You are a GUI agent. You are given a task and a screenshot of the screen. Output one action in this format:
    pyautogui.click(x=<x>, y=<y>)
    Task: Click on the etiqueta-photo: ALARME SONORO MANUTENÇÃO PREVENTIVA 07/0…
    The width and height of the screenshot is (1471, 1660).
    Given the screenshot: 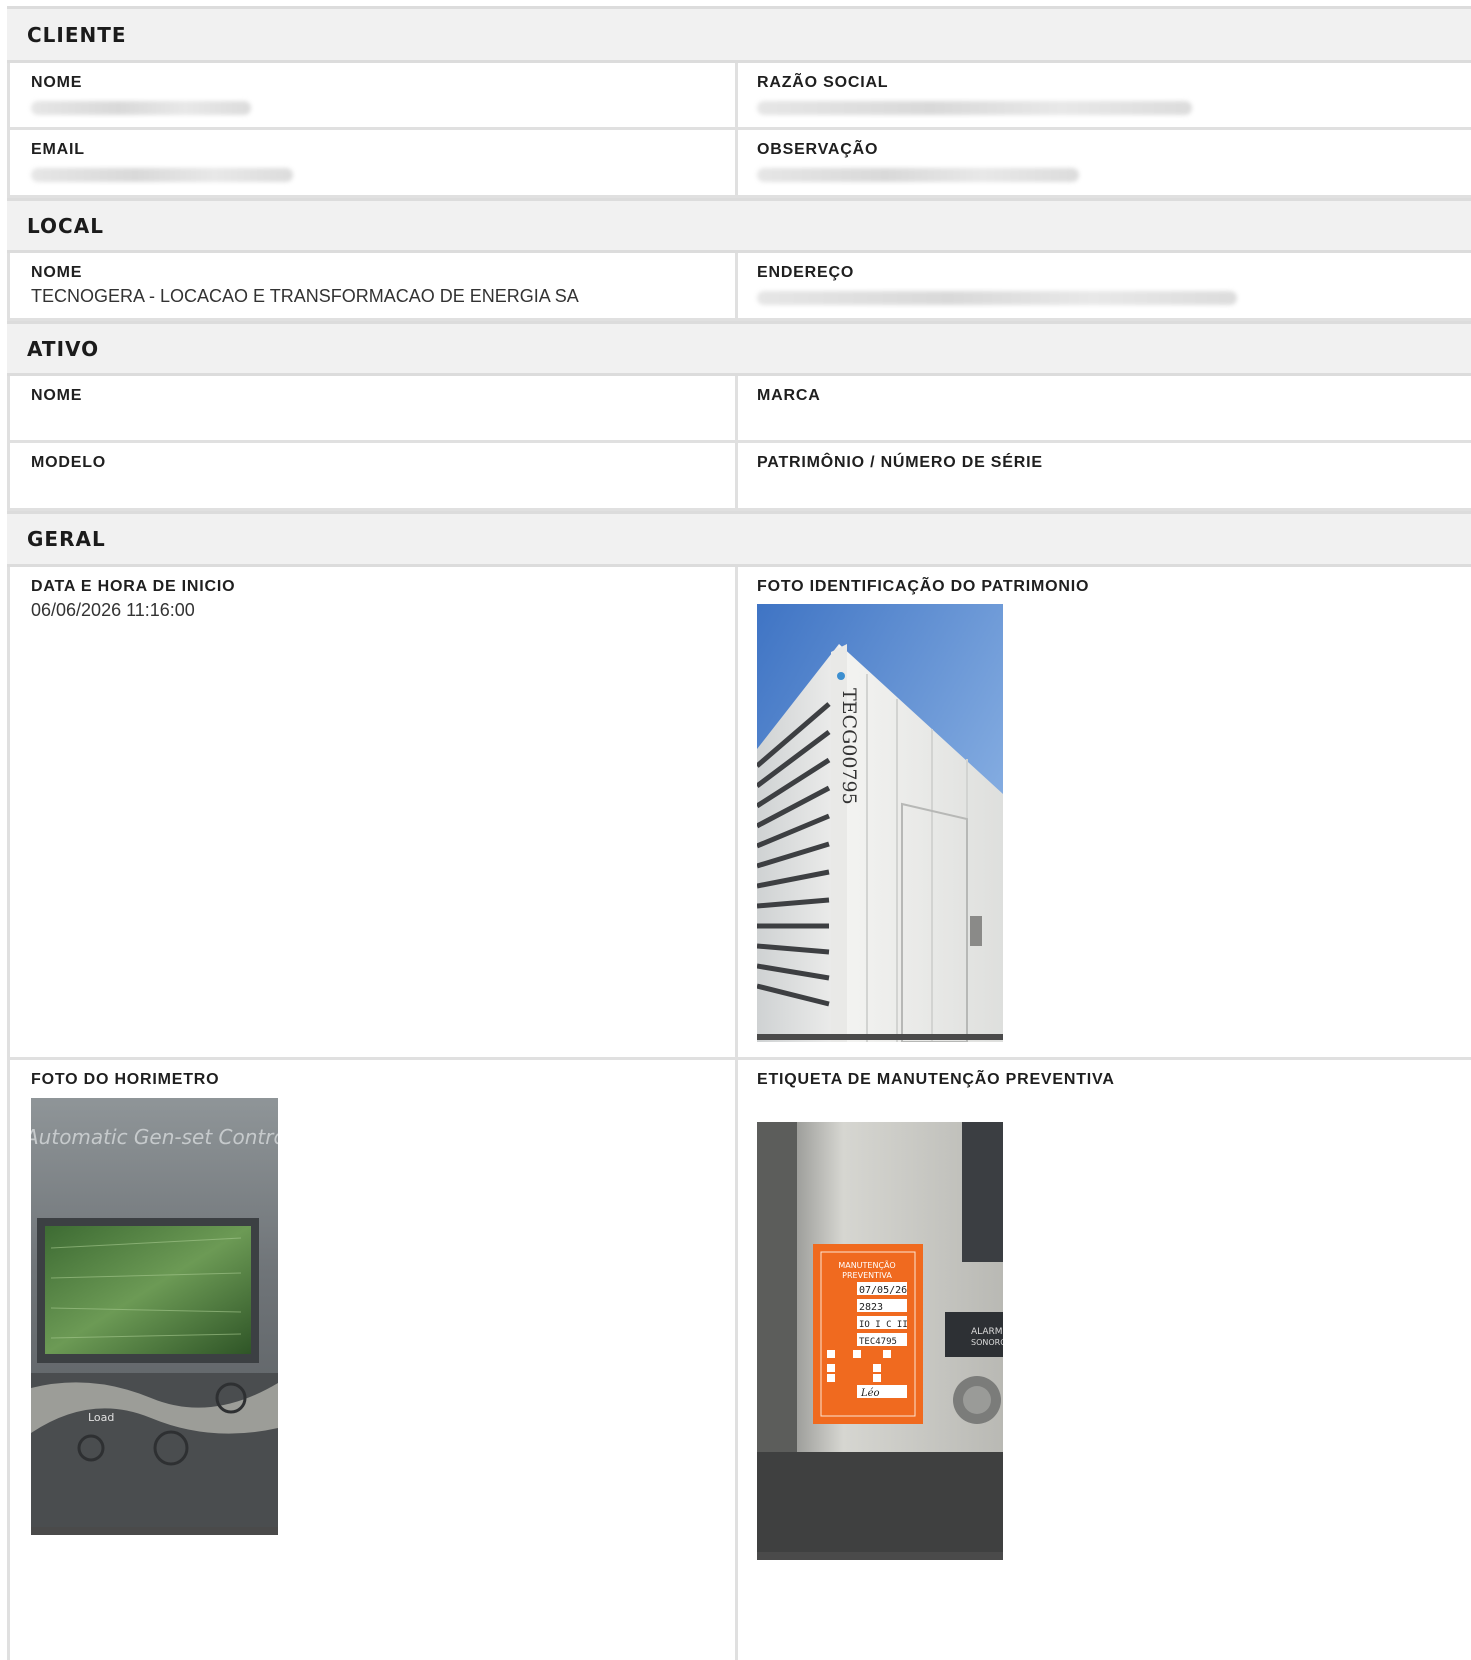 What is the action you would take?
    pyautogui.click(x=880, y=1341)
    